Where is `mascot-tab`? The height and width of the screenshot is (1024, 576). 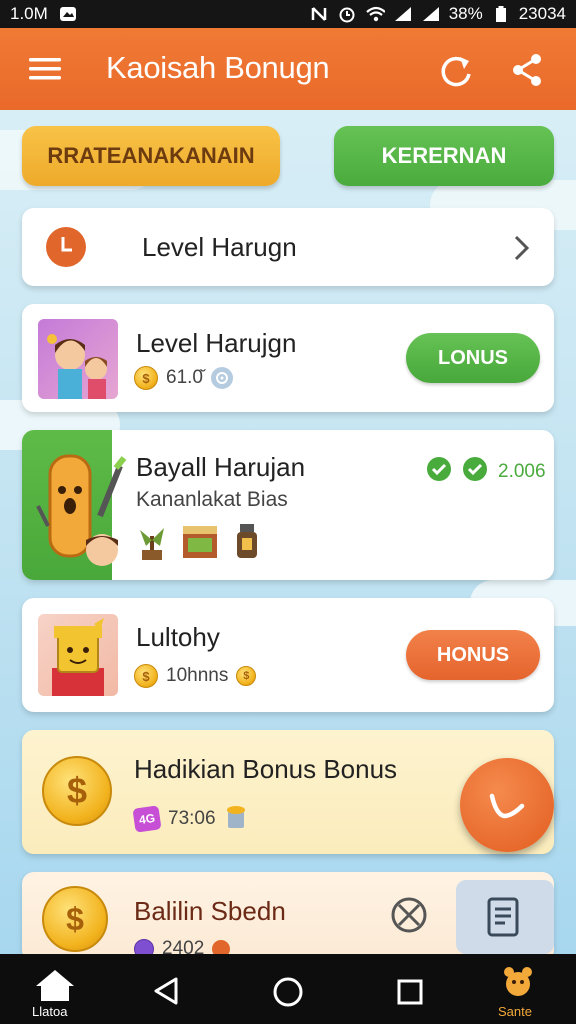 mascot-tab is located at coordinates (518, 984).